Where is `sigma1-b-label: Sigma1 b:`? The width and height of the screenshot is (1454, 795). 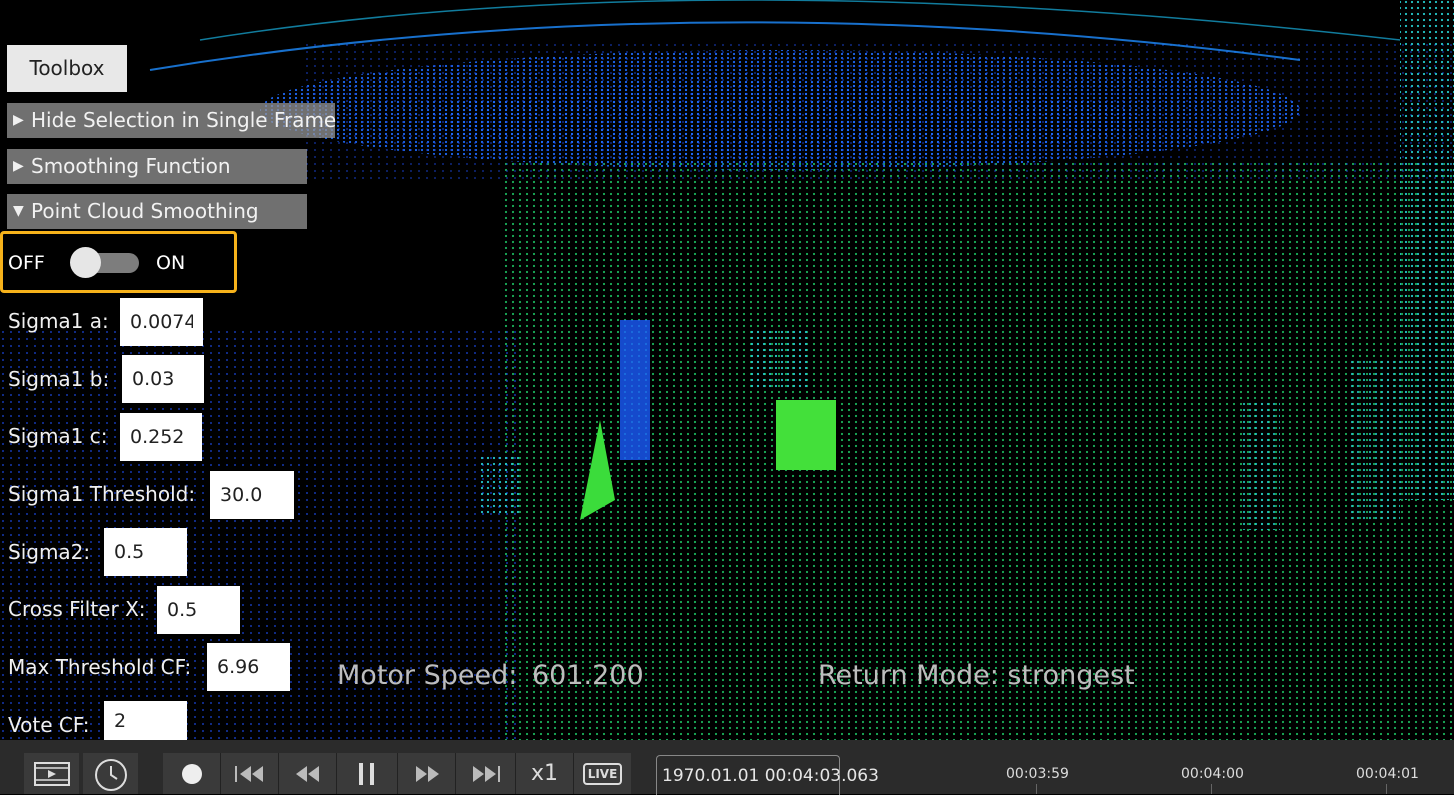
sigma1-b-label: Sigma1 b: is located at coordinates (59, 379).